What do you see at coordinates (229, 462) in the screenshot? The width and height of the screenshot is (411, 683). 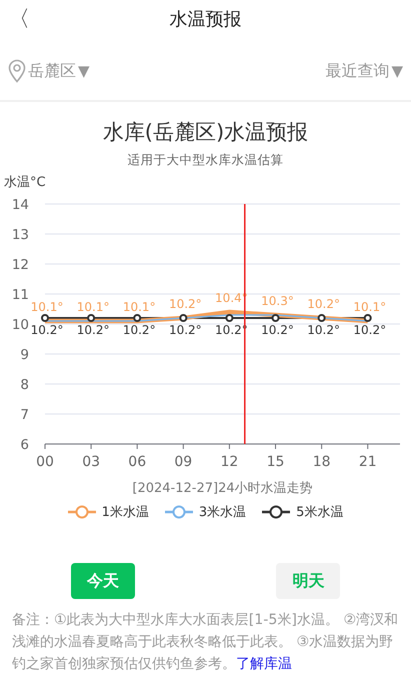 I see `x-tick-label: 12` at bounding box center [229, 462].